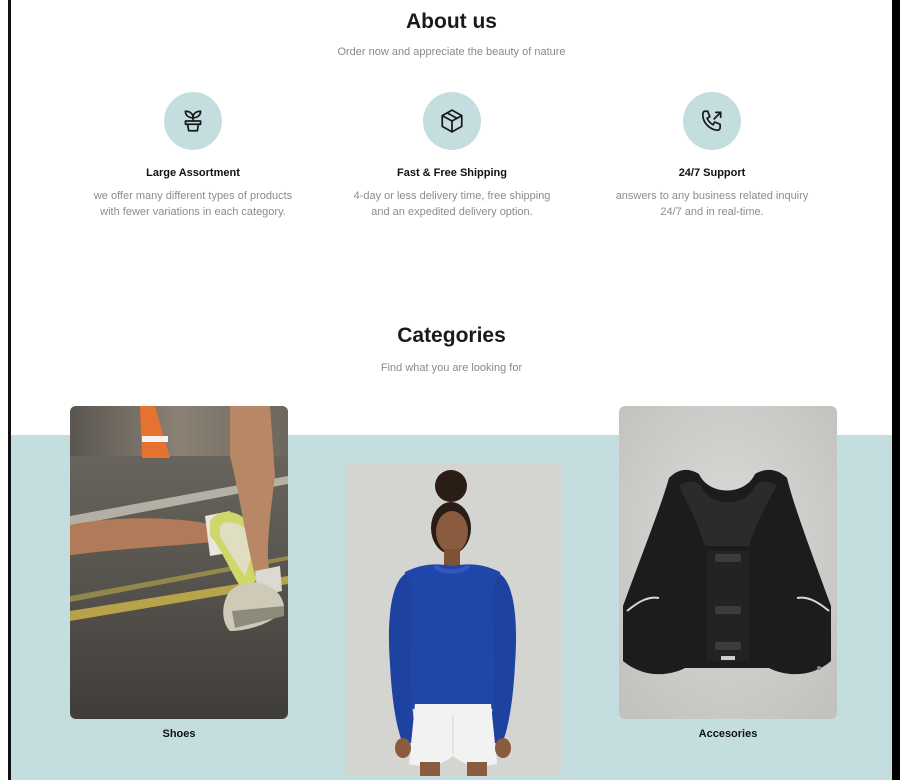  Describe the element at coordinates (193, 173) in the screenshot. I see `feature-title: Large Assortment` at that location.